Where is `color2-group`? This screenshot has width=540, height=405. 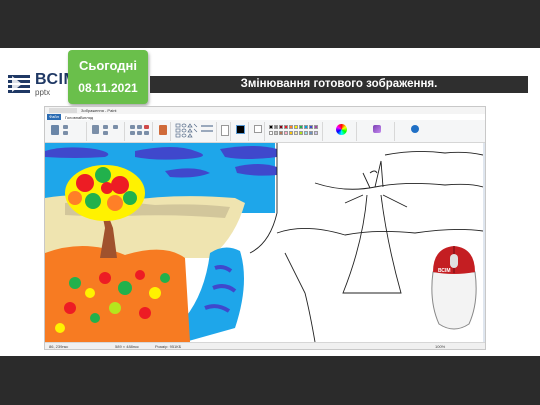
color2-group is located at coordinates (258, 131).